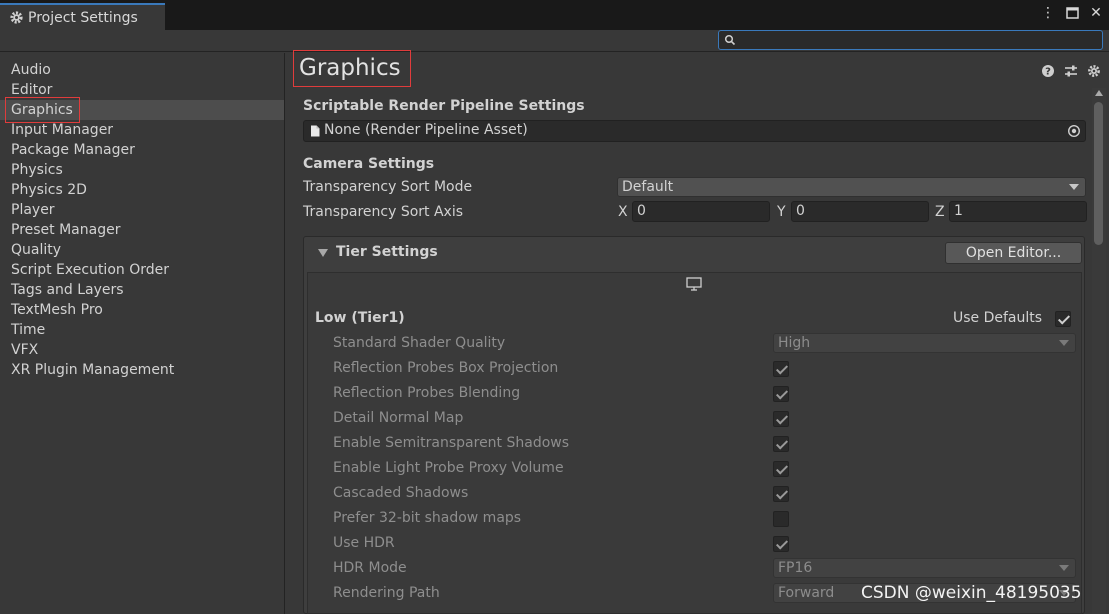 Image resolution: width=1109 pixels, height=614 pixels. I want to click on watermark: CSDN @weixin_48195035, so click(971, 593).